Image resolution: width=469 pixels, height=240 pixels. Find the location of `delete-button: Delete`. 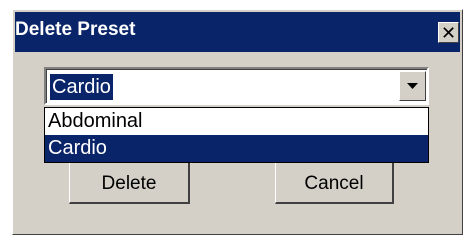

delete-button: Delete is located at coordinates (129, 181).